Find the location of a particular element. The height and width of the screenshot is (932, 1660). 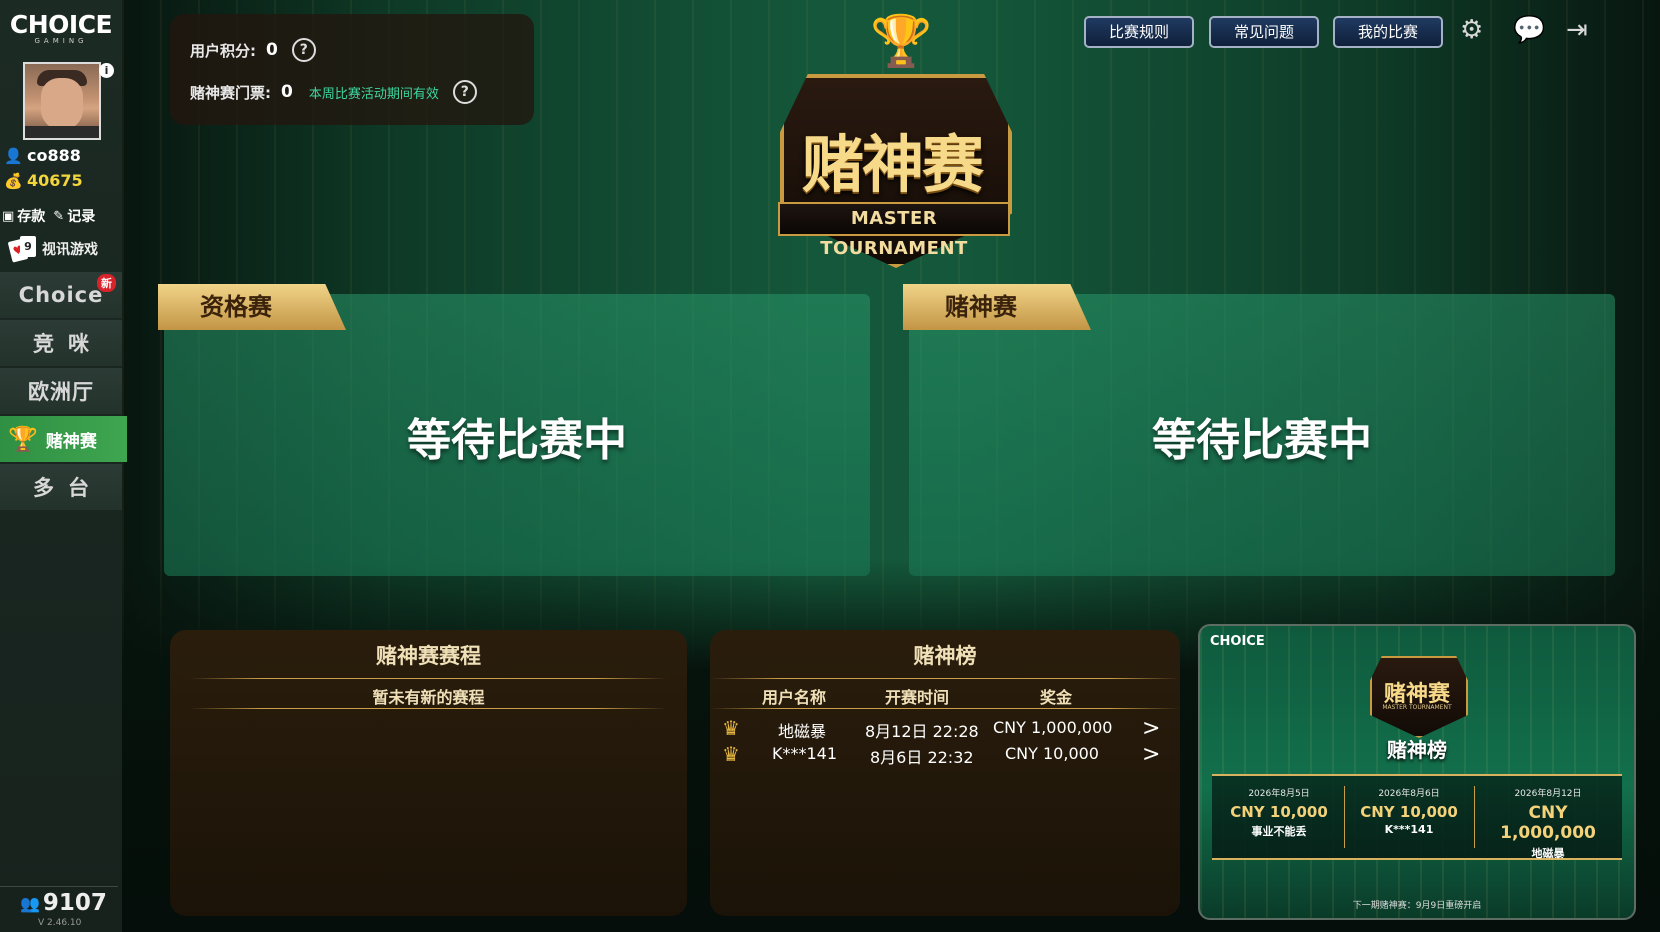

promo-entry: 2026年8月6日 CNY 10,000 K***141 is located at coordinates (1409, 811).